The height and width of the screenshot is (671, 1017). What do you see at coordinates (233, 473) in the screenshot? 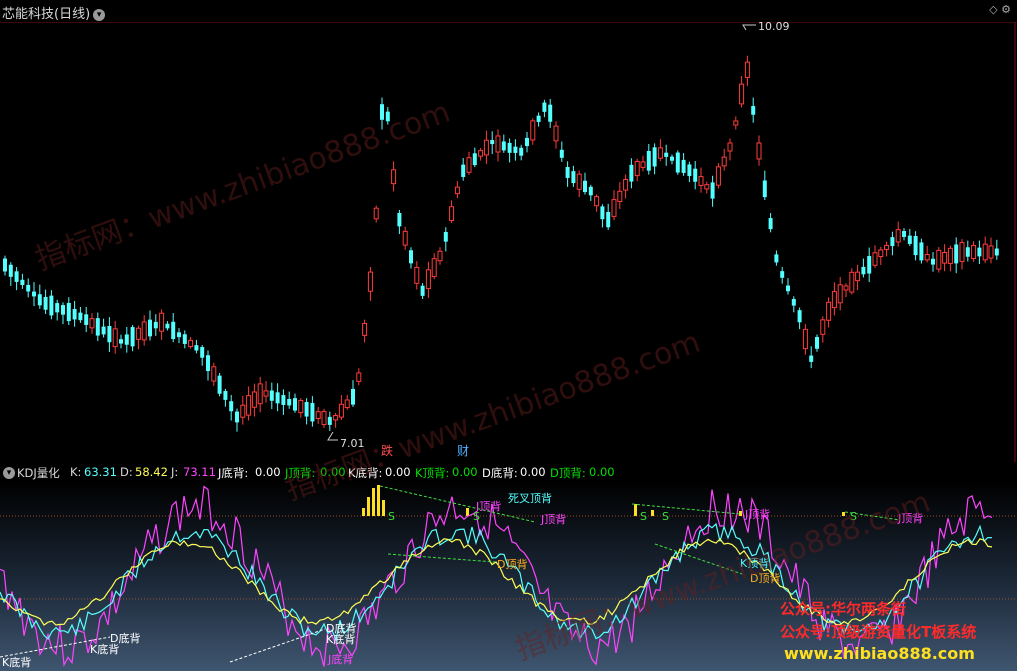
I see `j-bottom-label: J底背:` at bounding box center [233, 473].